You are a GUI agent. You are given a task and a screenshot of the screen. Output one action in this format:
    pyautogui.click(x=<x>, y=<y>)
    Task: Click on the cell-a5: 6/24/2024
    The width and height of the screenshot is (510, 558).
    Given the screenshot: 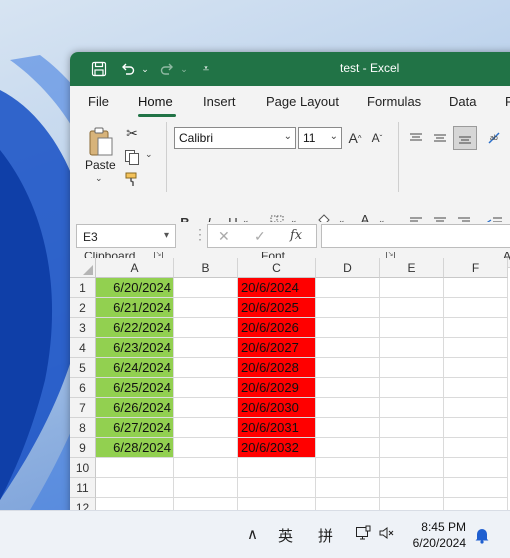 What is the action you would take?
    pyautogui.click(x=135, y=368)
    